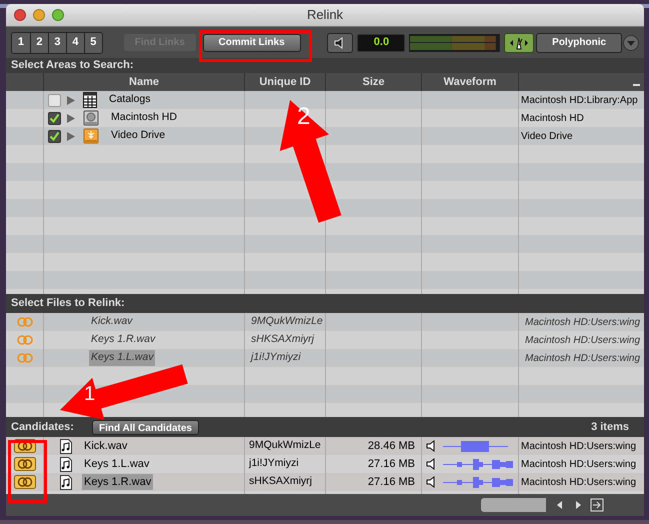  I want to click on export-icon, so click(597, 505).